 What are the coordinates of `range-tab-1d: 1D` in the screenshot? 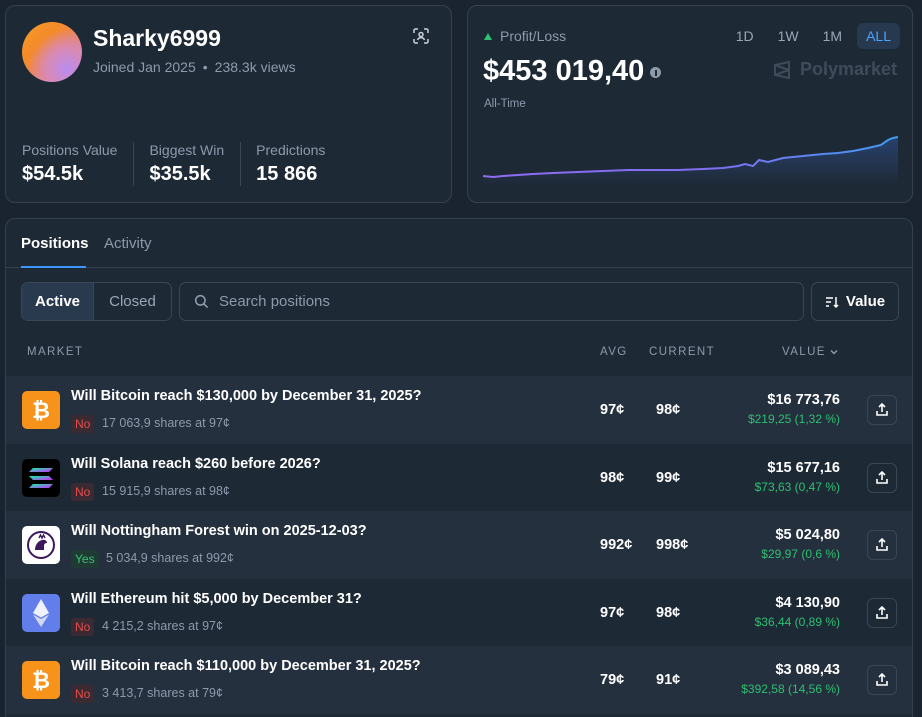 It's located at (745, 36).